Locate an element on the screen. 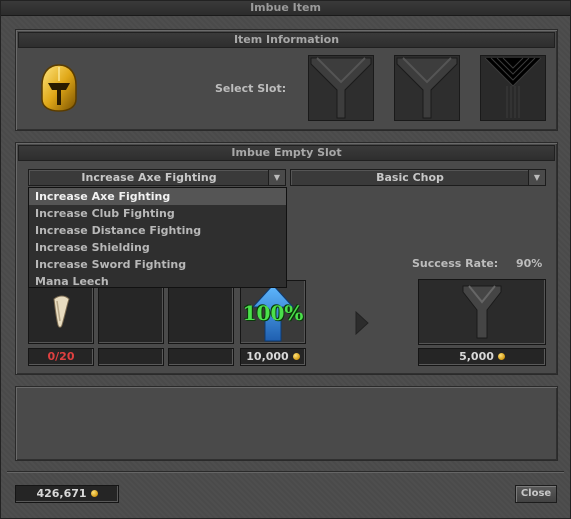 Image resolution: width=571 pixels, height=519 pixels. ingredient-count: 0/20 is located at coordinates (61, 357).